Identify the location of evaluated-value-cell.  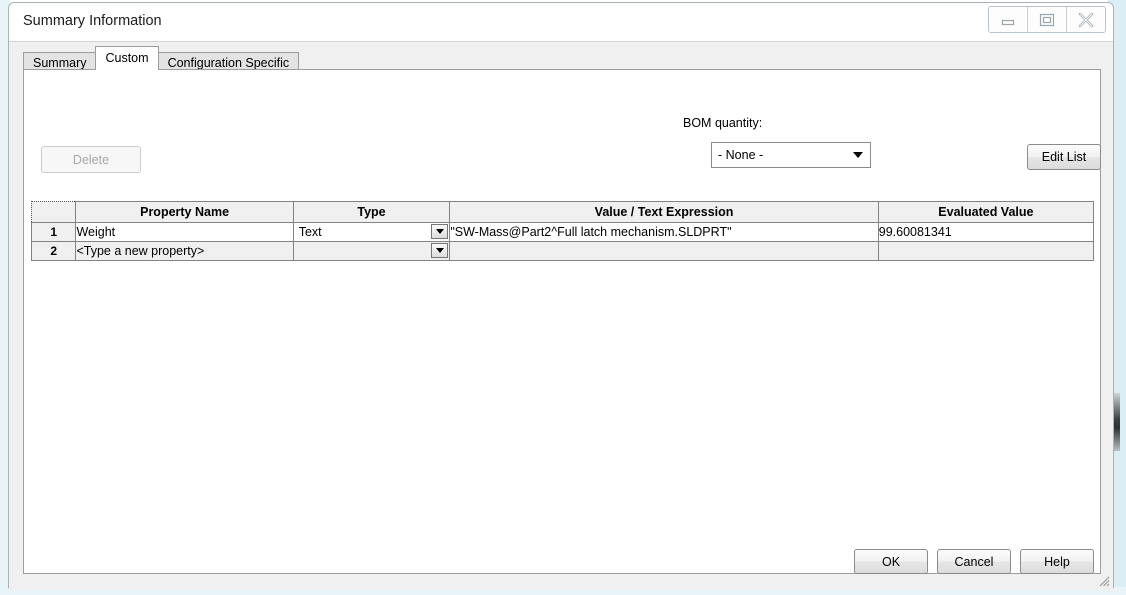
(986, 251).